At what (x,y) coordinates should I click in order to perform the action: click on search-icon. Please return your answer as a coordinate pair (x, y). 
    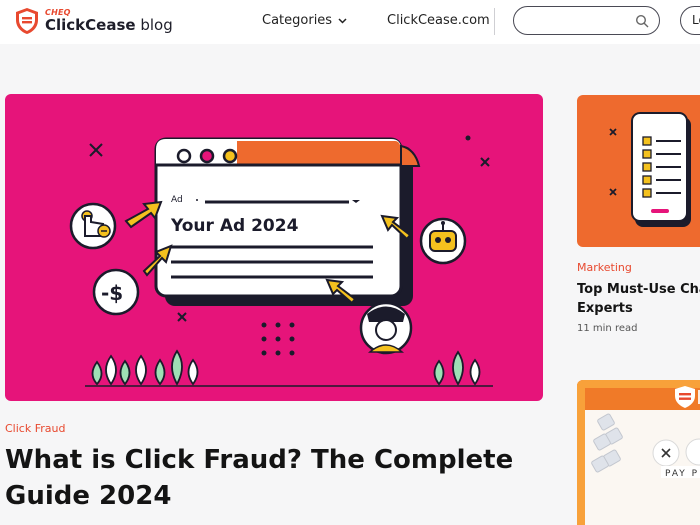
    Looking at the image, I should click on (642, 21).